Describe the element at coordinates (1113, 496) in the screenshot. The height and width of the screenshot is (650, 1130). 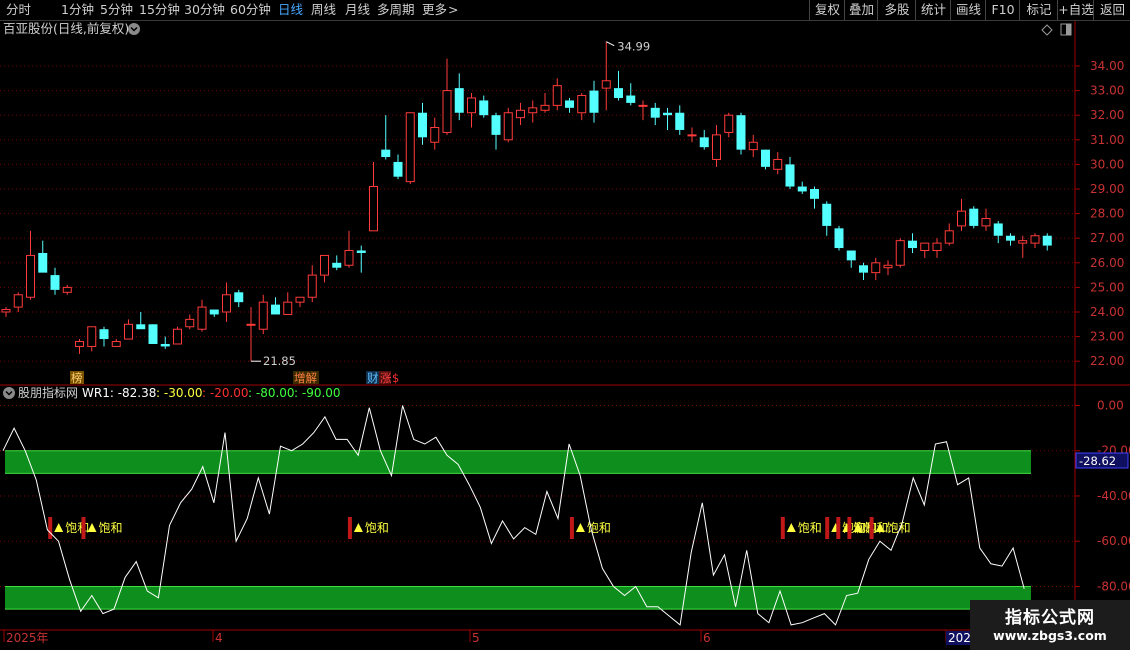
I see `indicator-axis-label: -40.00` at that location.